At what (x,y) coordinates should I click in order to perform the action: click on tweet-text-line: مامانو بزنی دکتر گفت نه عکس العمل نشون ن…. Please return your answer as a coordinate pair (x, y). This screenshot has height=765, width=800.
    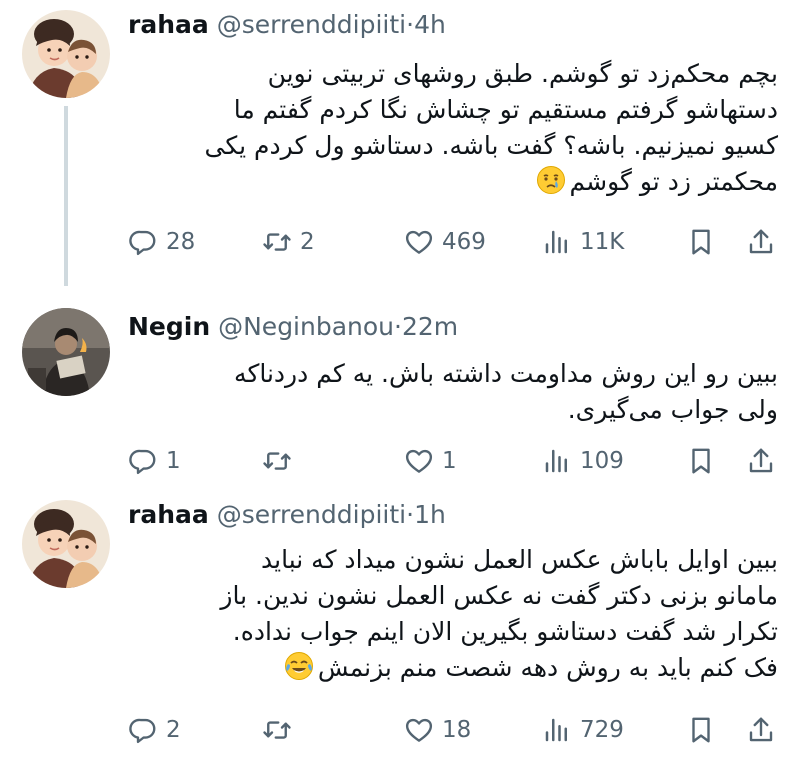
    Looking at the image, I should click on (499, 595).